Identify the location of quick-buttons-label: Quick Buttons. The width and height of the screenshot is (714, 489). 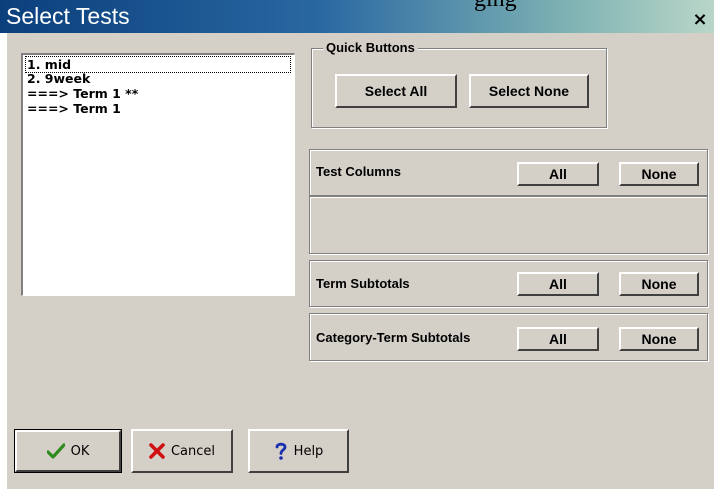
(370, 47).